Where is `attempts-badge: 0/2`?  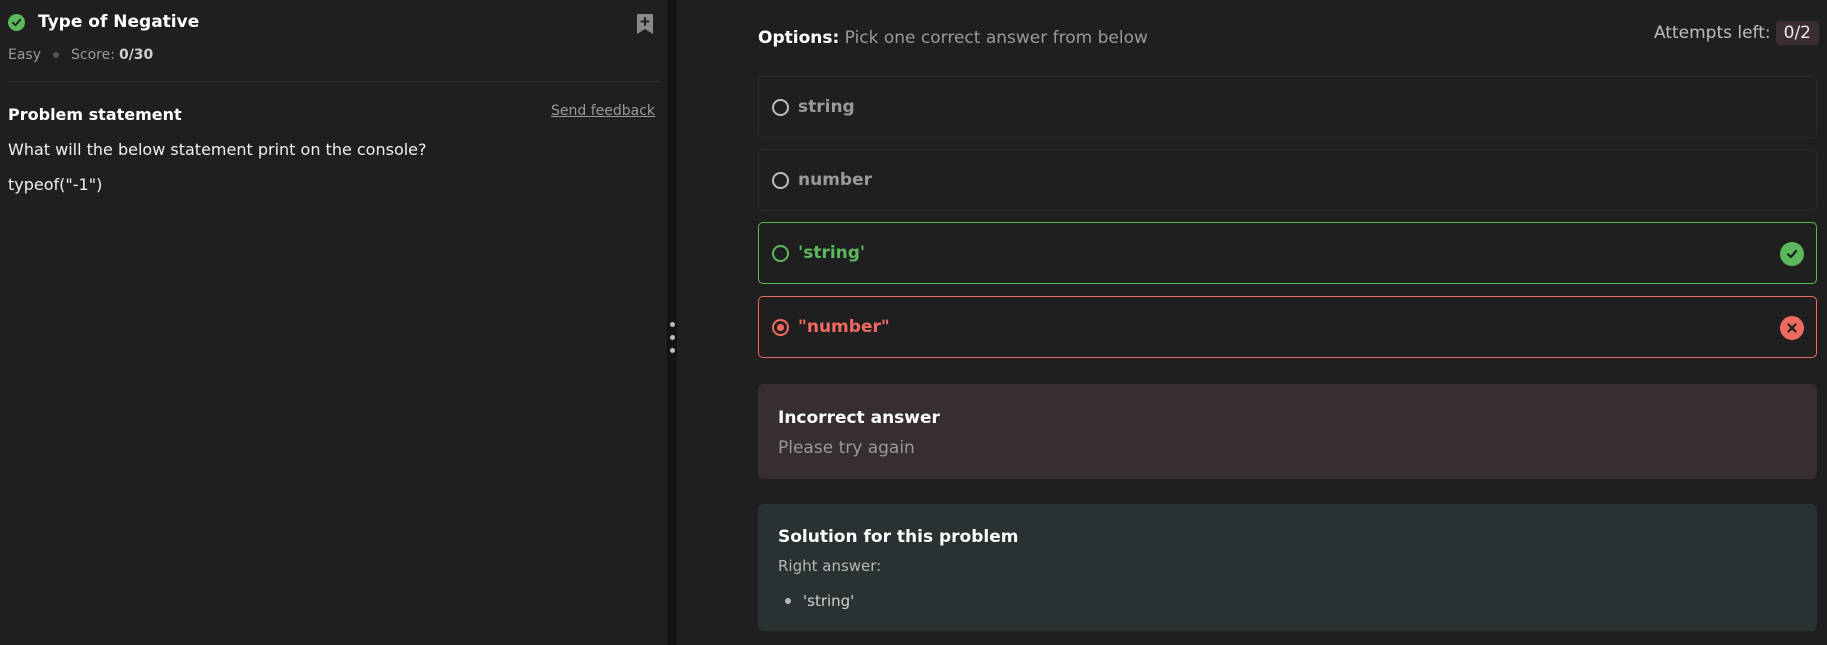
attempts-badge: 0/2 is located at coordinates (1797, 33).